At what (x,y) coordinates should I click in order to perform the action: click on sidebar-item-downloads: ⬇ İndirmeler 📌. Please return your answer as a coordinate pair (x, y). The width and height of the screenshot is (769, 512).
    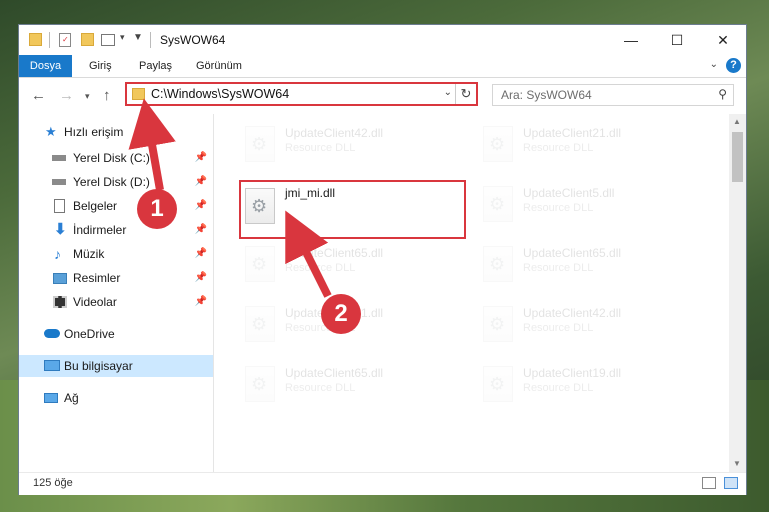
    Looking at the image, I should click on (116, 230).